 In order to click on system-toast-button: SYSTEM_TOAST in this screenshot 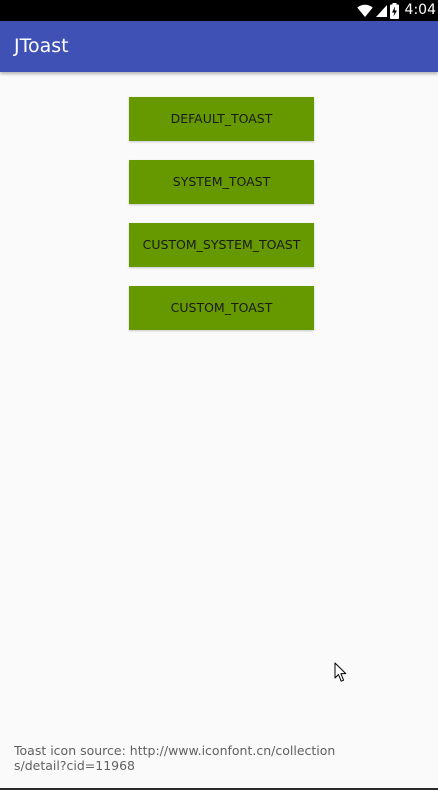, I will do `click(221, 182)`.